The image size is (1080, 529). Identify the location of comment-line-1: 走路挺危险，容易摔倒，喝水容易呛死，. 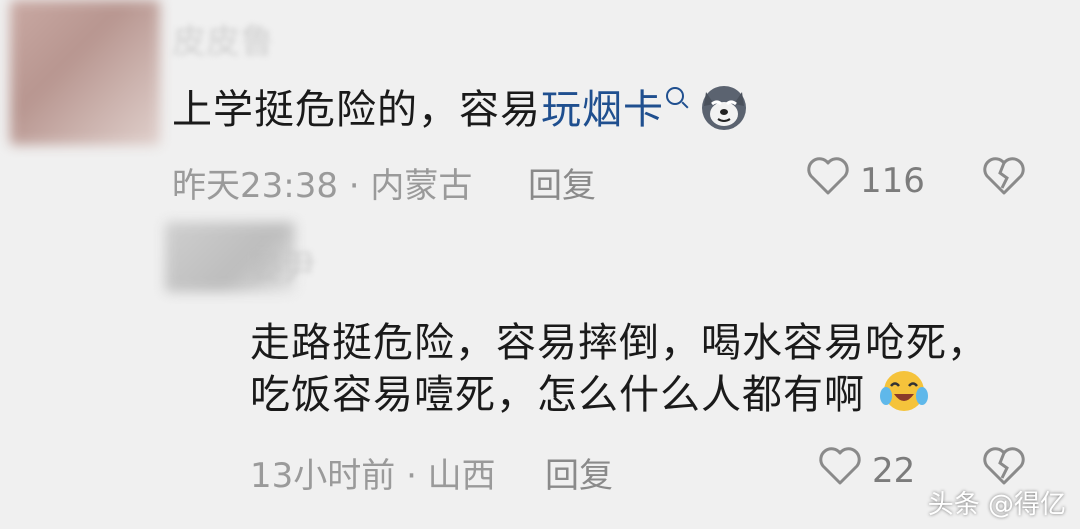
(619, 343).